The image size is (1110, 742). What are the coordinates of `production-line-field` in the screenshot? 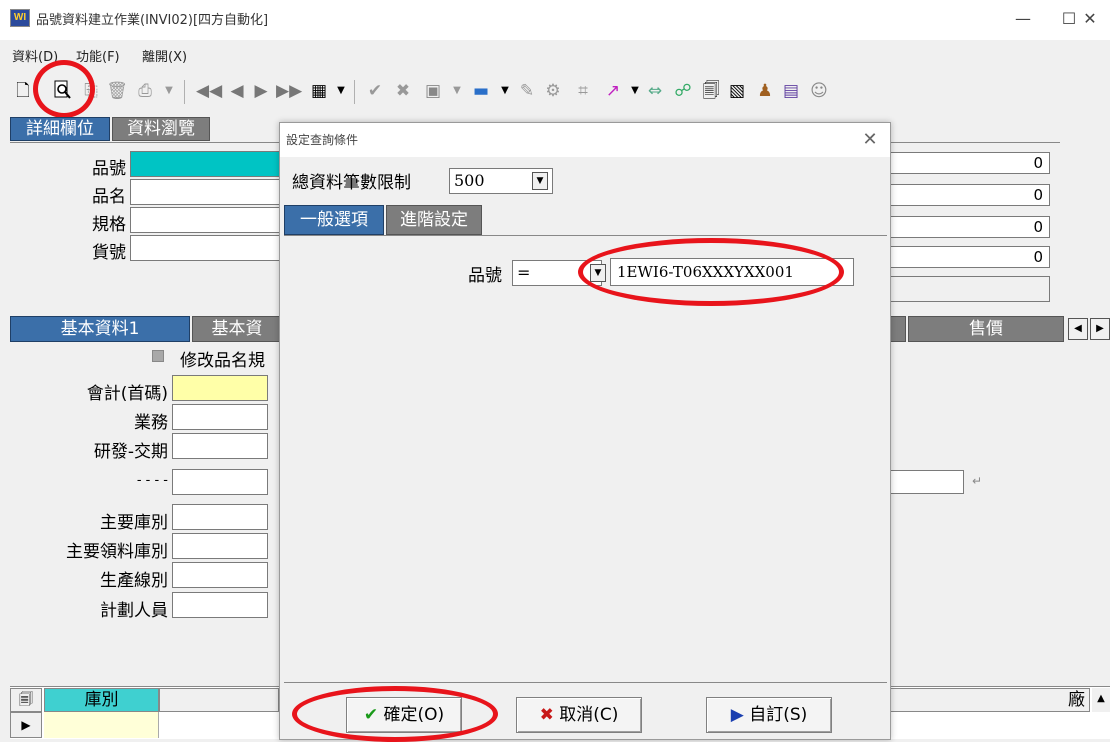 It's located at (220, 575).